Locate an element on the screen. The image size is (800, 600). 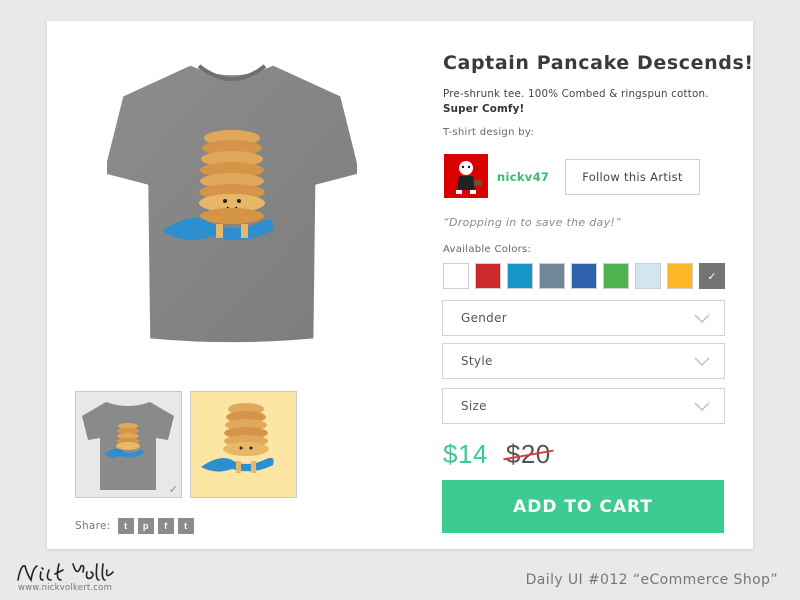
size-select-label: Size is located at coordinates (474, 406).